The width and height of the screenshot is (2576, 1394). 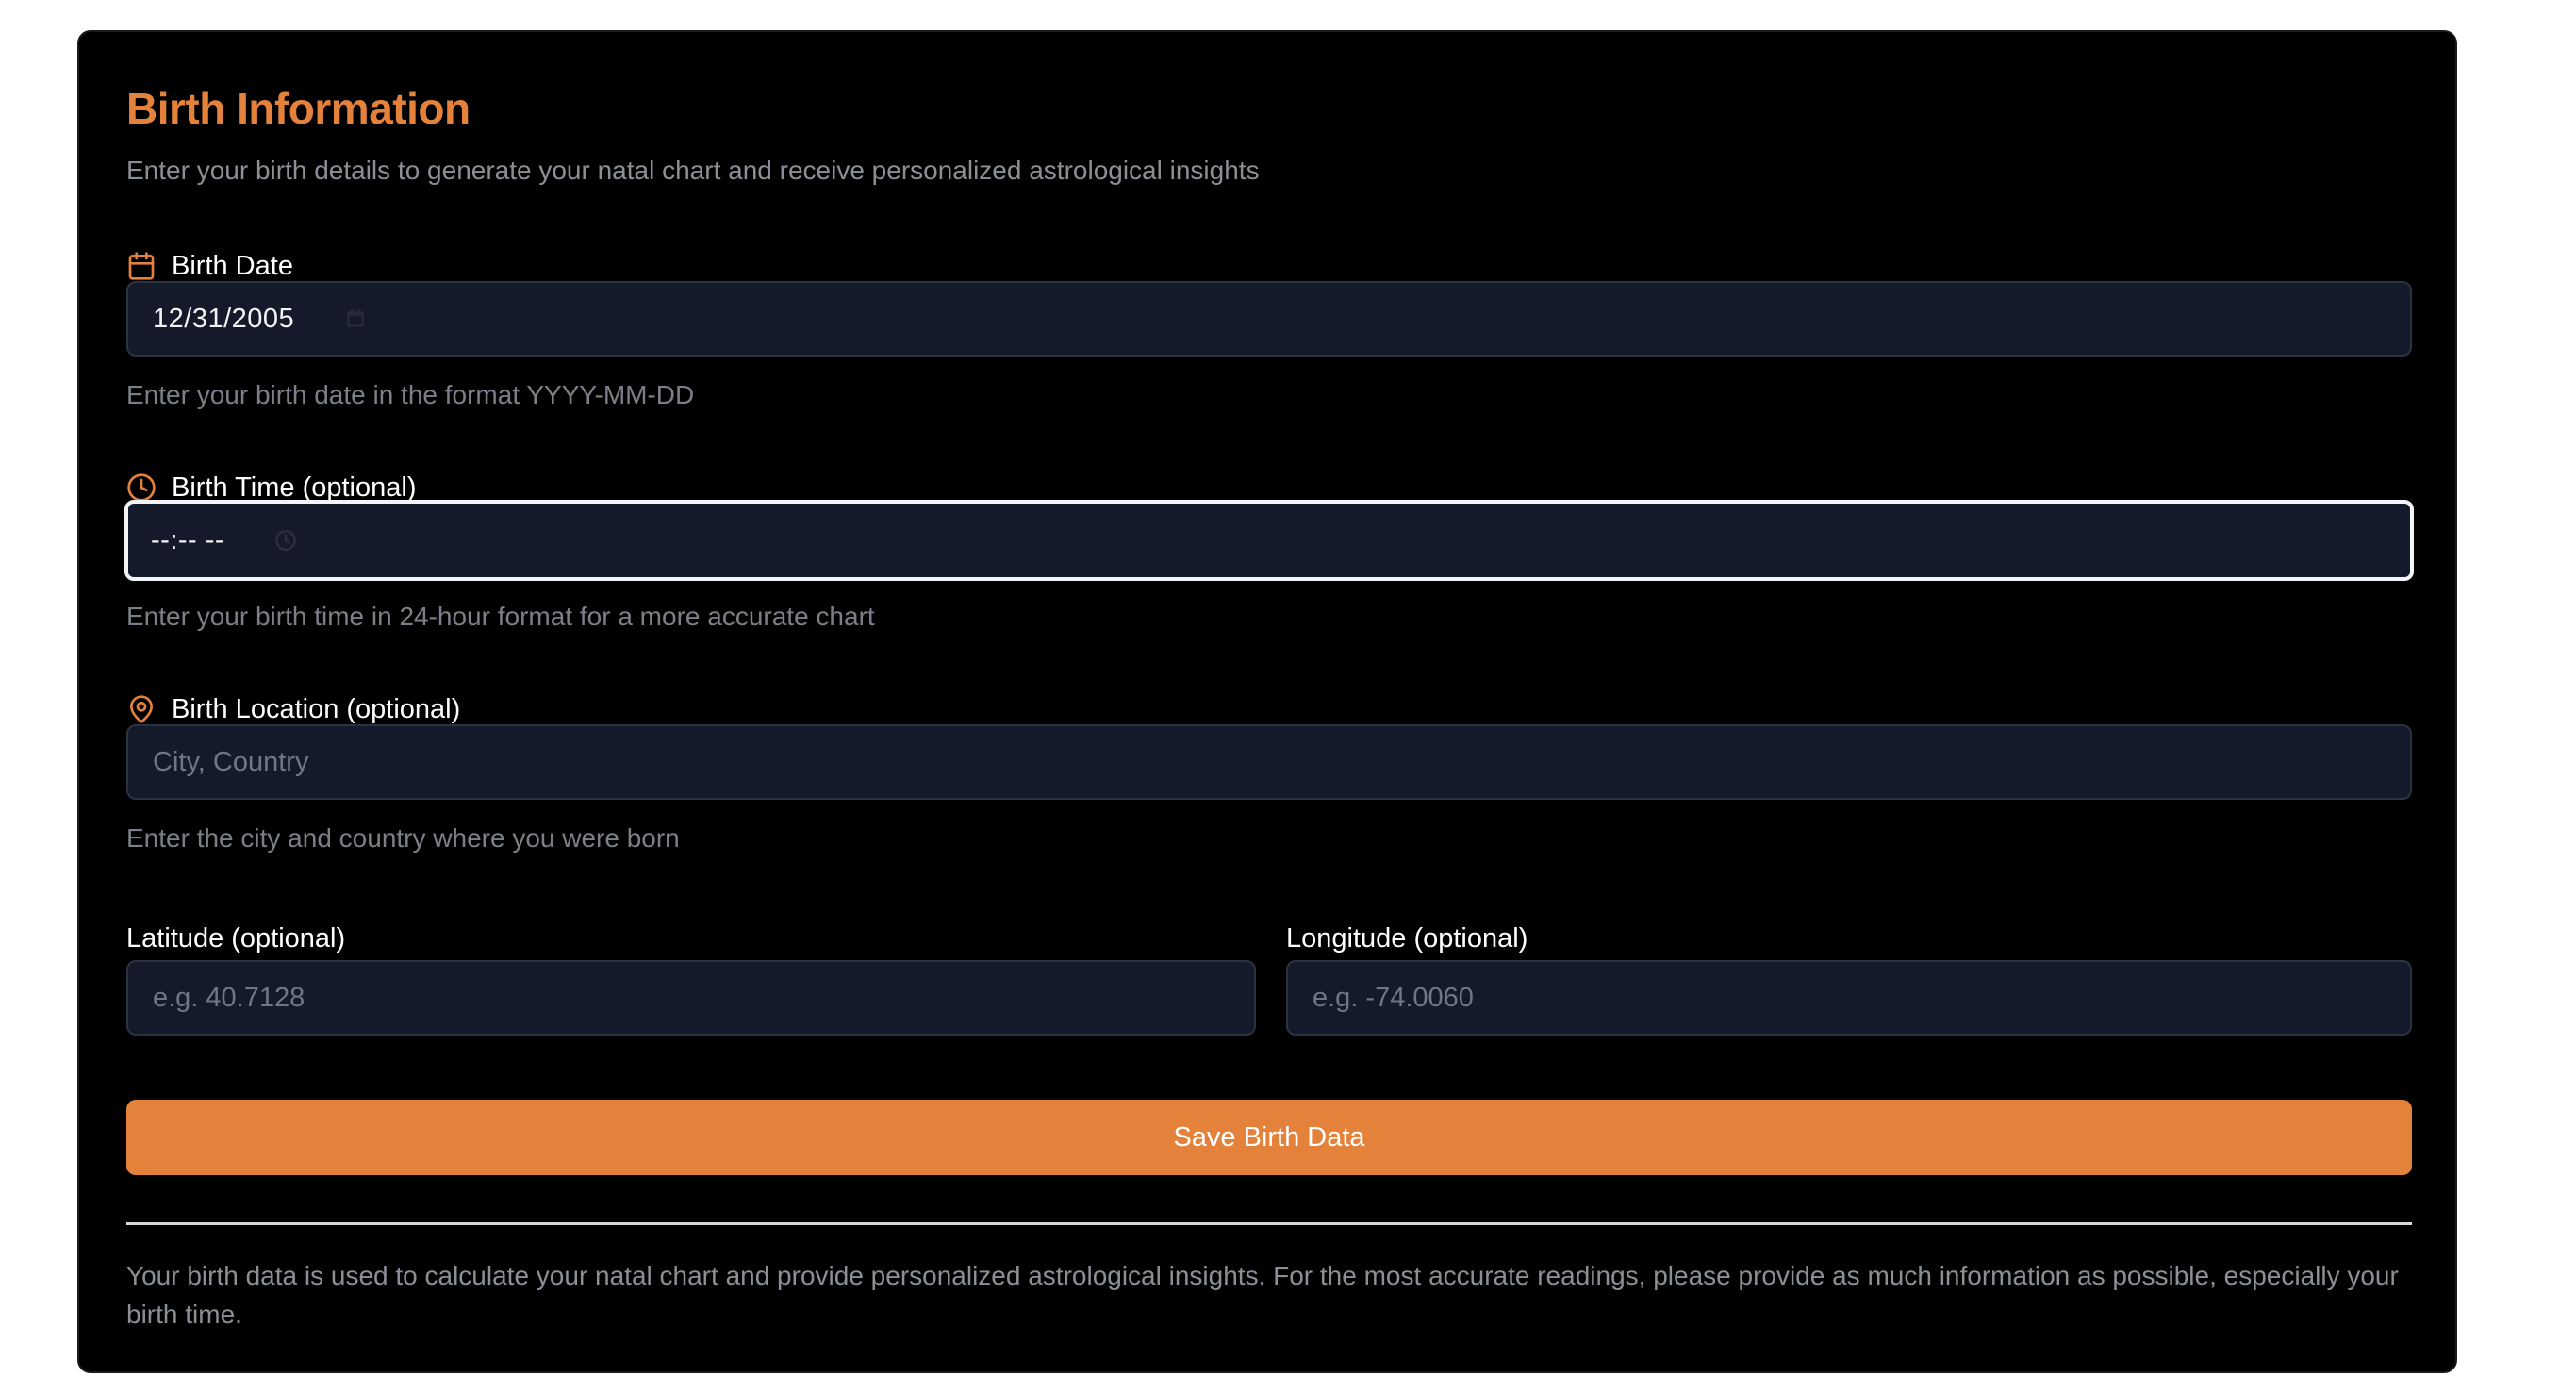 I want to click on longitude-label: Longitude (optional), so click(x=1406, y=939).